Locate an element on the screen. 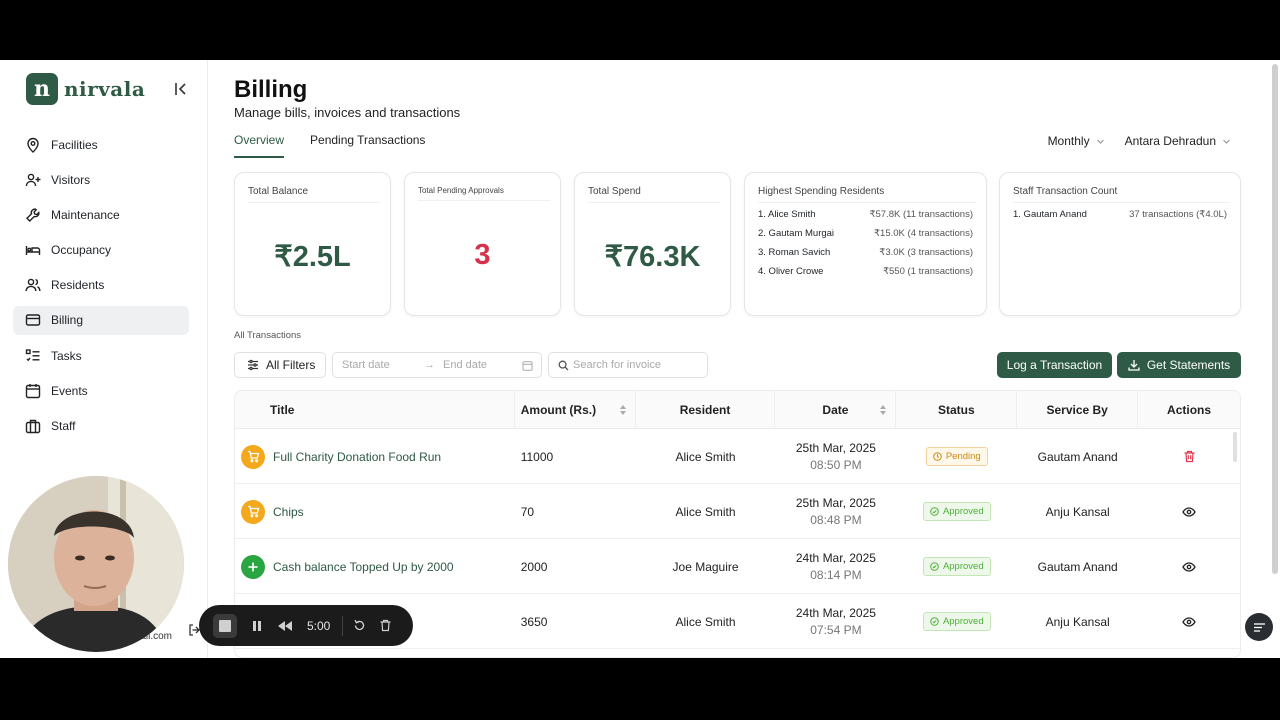 Image resolution: width=1280 pixels, height=720 pixels. stop-icon is located at coordinates (225, 625).